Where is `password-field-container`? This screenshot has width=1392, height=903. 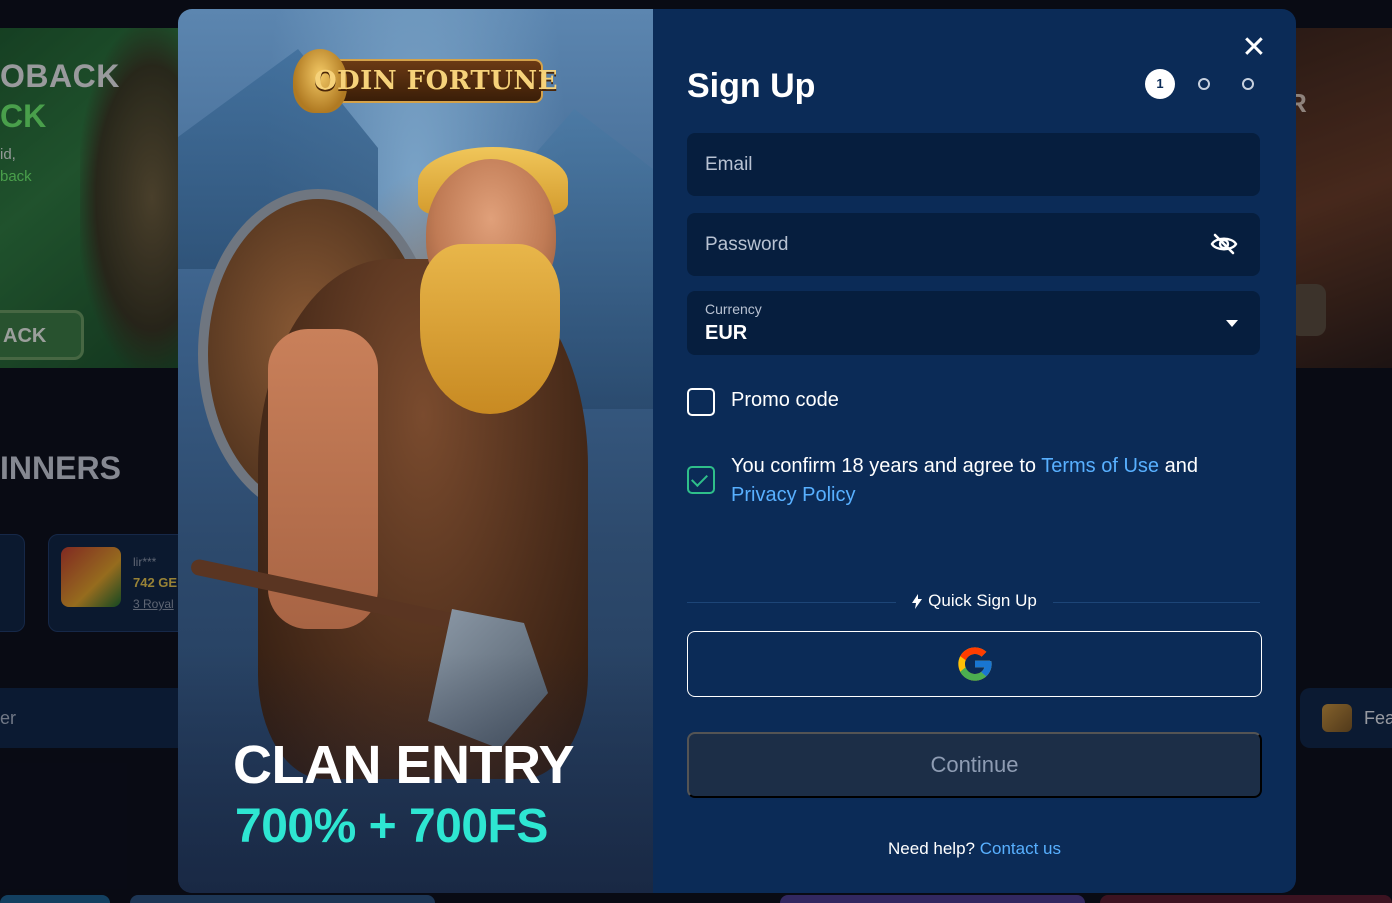
password-field-container is located at coordinates (973, 244).